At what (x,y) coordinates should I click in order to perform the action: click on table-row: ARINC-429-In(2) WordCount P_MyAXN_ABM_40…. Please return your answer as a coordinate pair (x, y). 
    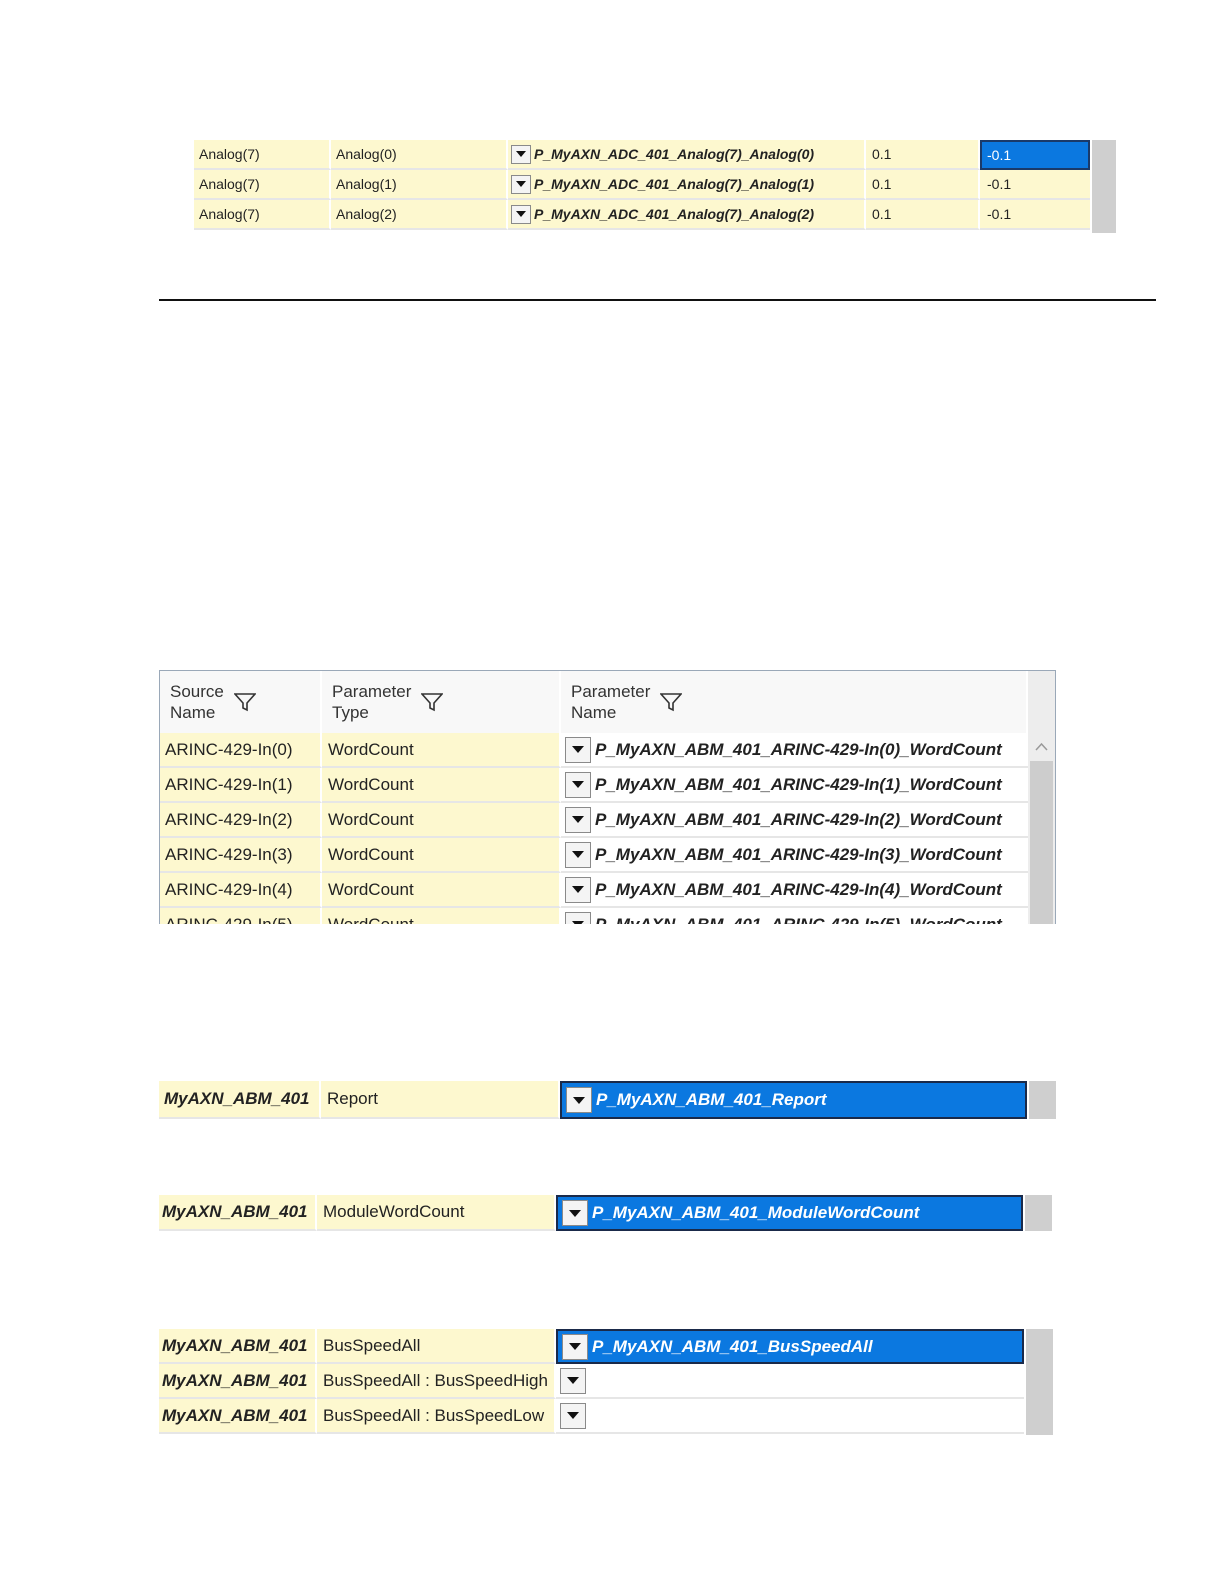
    Looking at the image, I should click on (594, 820).